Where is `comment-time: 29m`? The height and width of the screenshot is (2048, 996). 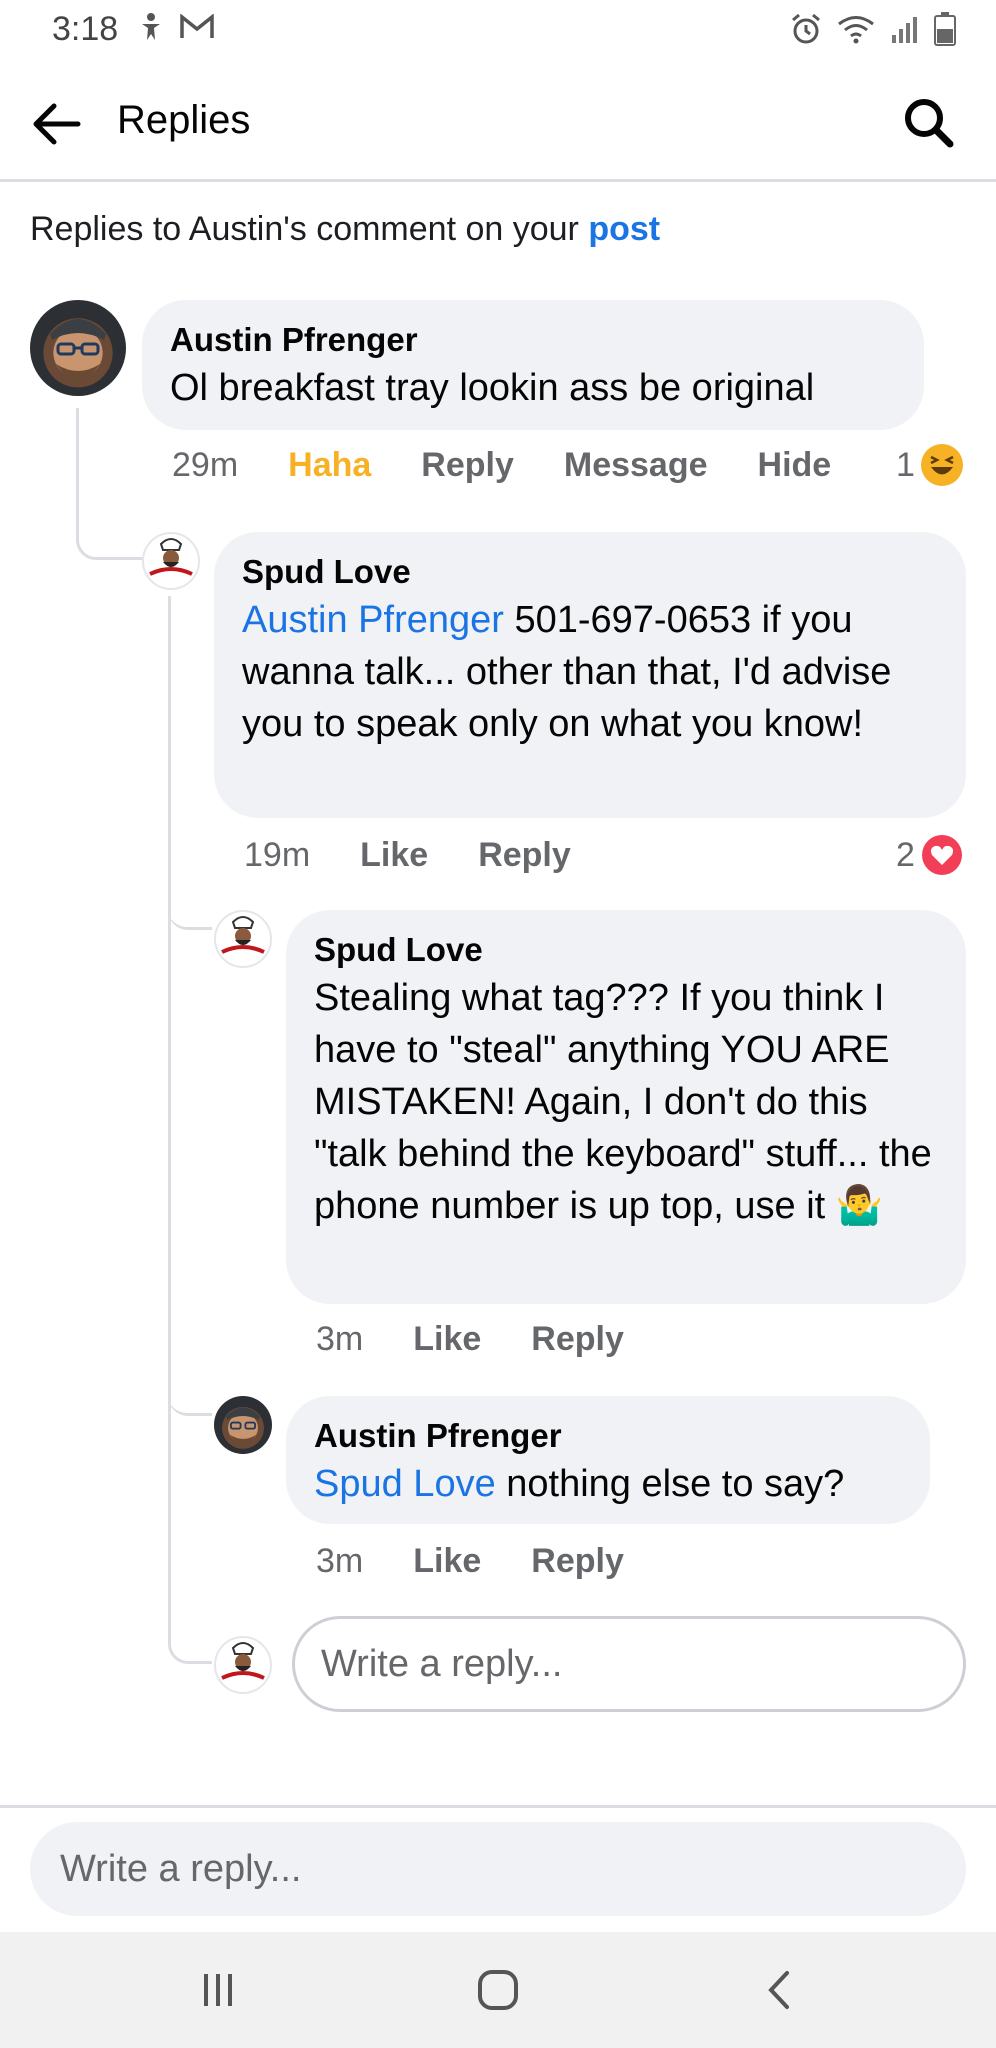
comment-time: 29m is located at coordinates (205, 465).